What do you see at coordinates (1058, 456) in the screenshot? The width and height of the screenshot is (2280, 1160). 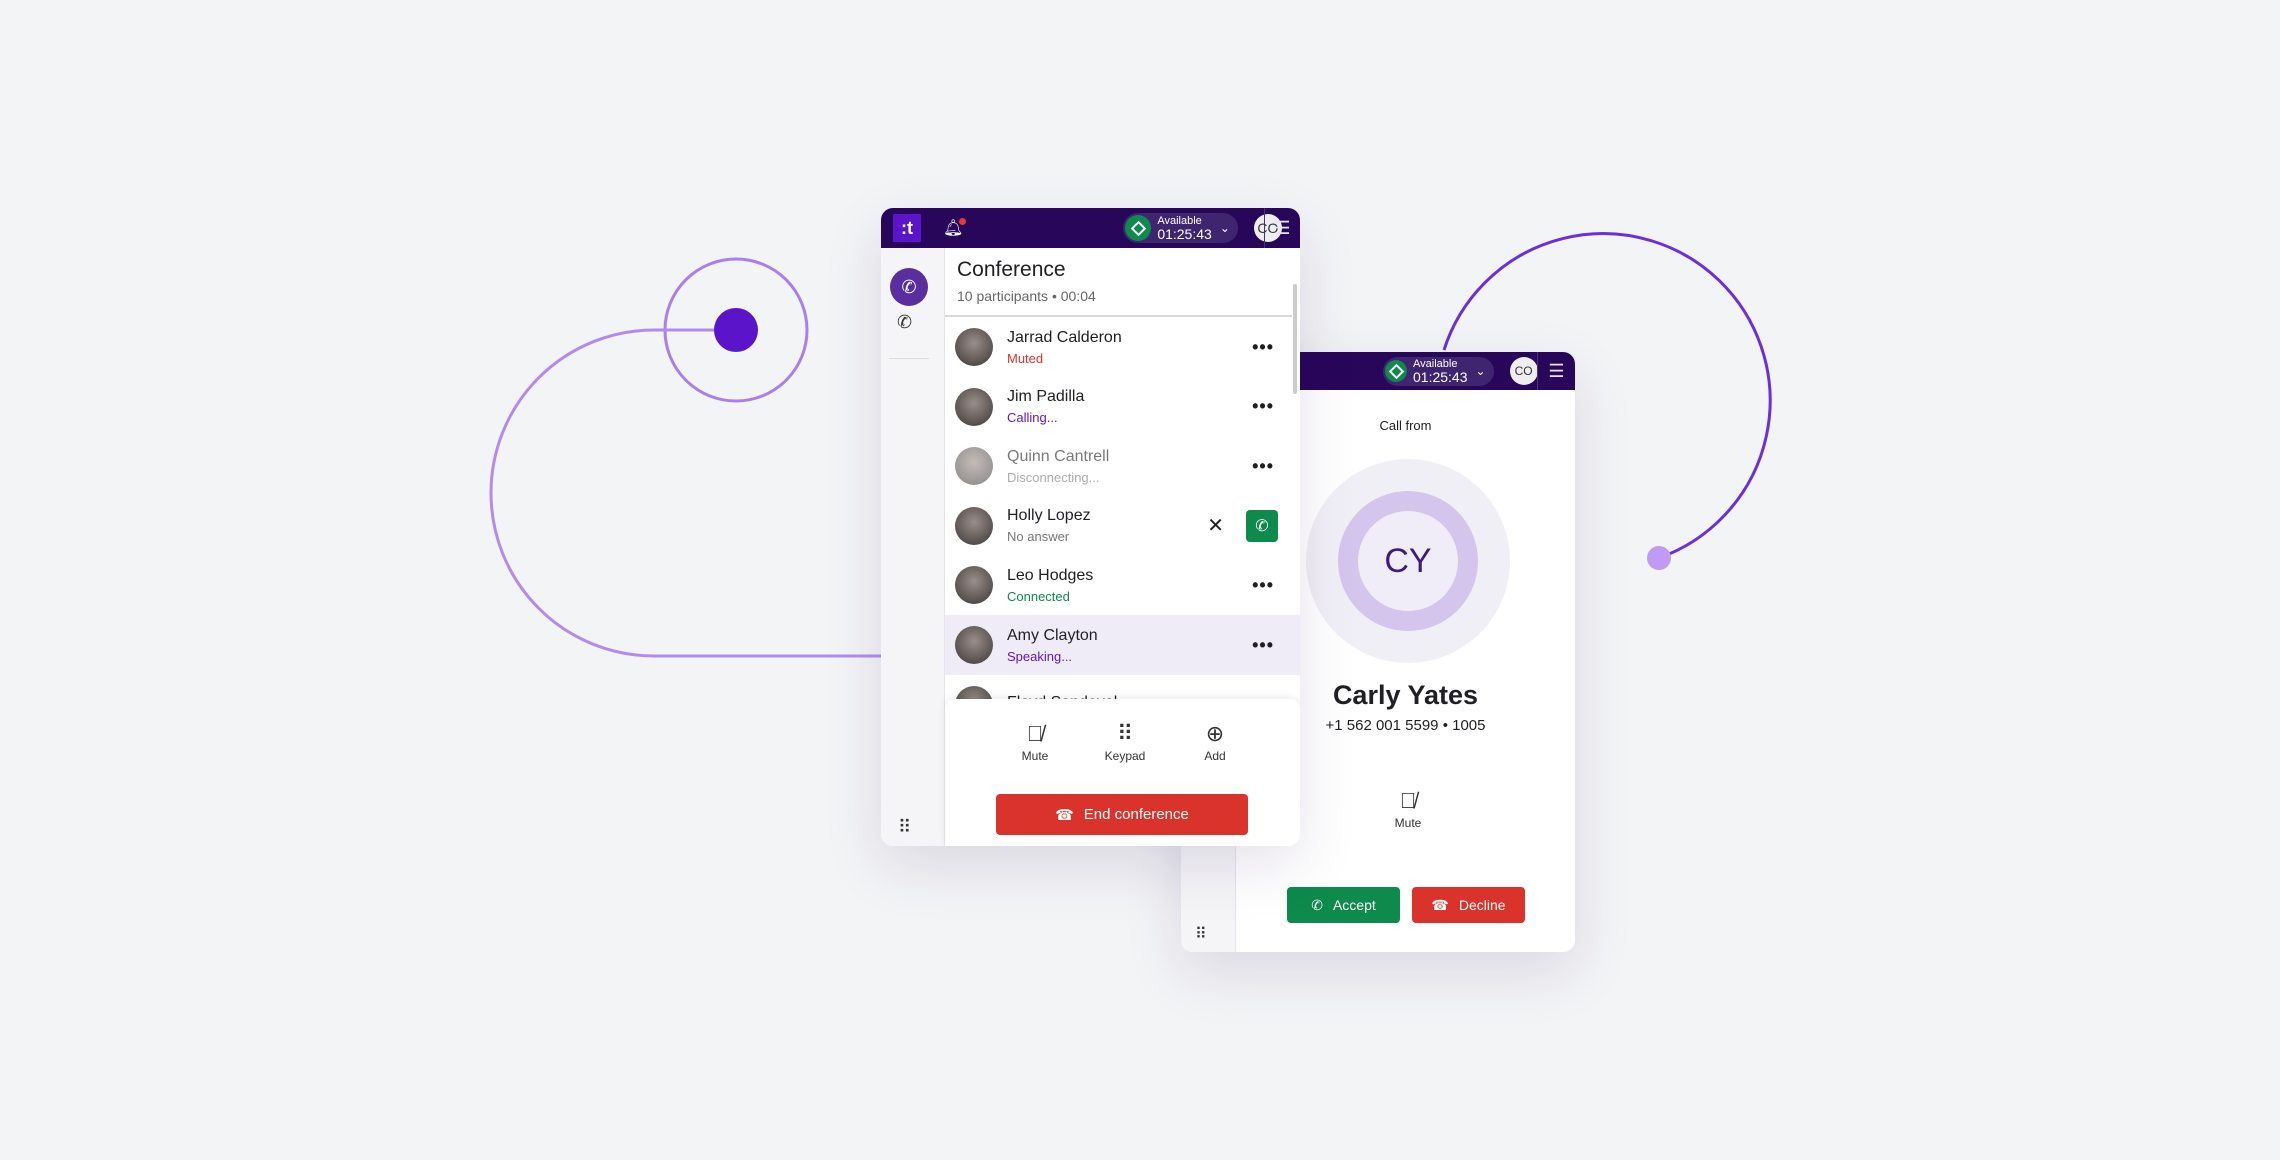 I see `participant-name: Quinn Cantrell` at bounding box center [1058, 456].